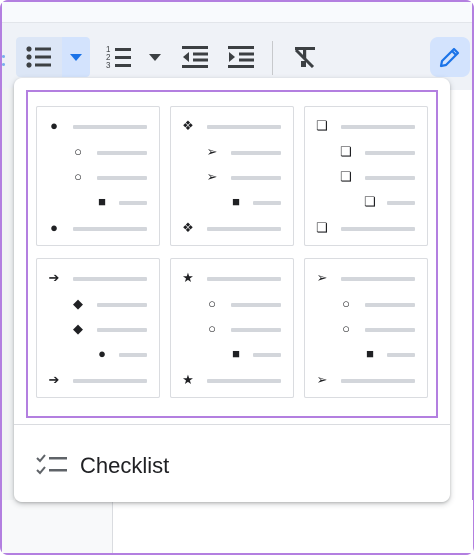 Image resolution: width=474 pixels, height=555 pixels. What do you see at coordinates (232, 466) in the screenshot?
I see `checklist-menu-item: Checklist` at bounding box center [232, 466].